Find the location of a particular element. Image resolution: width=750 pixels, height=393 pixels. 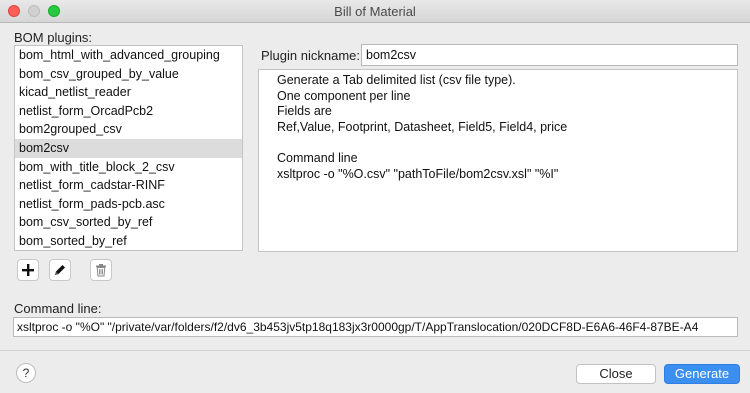

list-item: bom2grouped_csv is located at coordinates (128, 129).